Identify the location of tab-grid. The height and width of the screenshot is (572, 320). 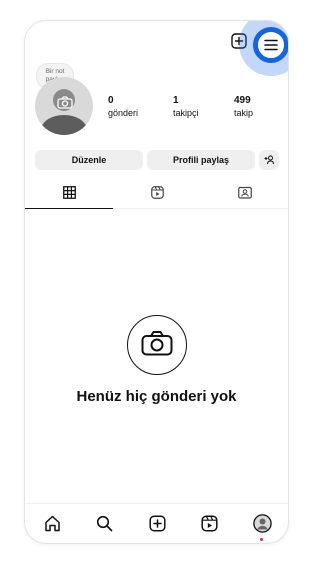
(69, 195).